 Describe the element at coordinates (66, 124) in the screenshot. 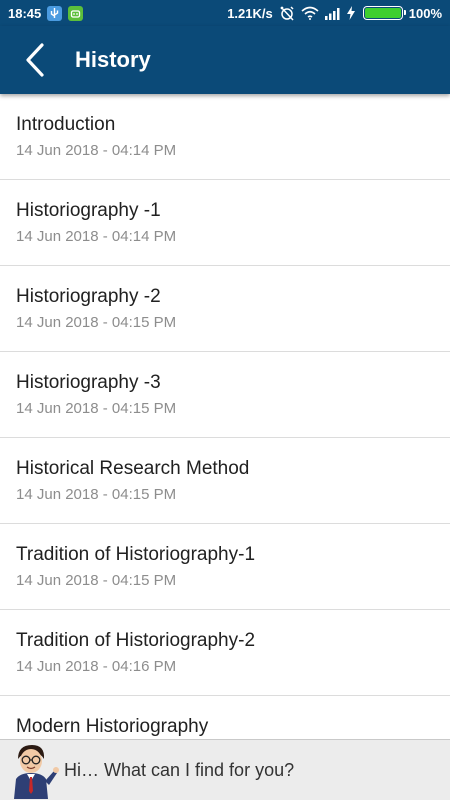

I see `item-title: Introduction` at that location.